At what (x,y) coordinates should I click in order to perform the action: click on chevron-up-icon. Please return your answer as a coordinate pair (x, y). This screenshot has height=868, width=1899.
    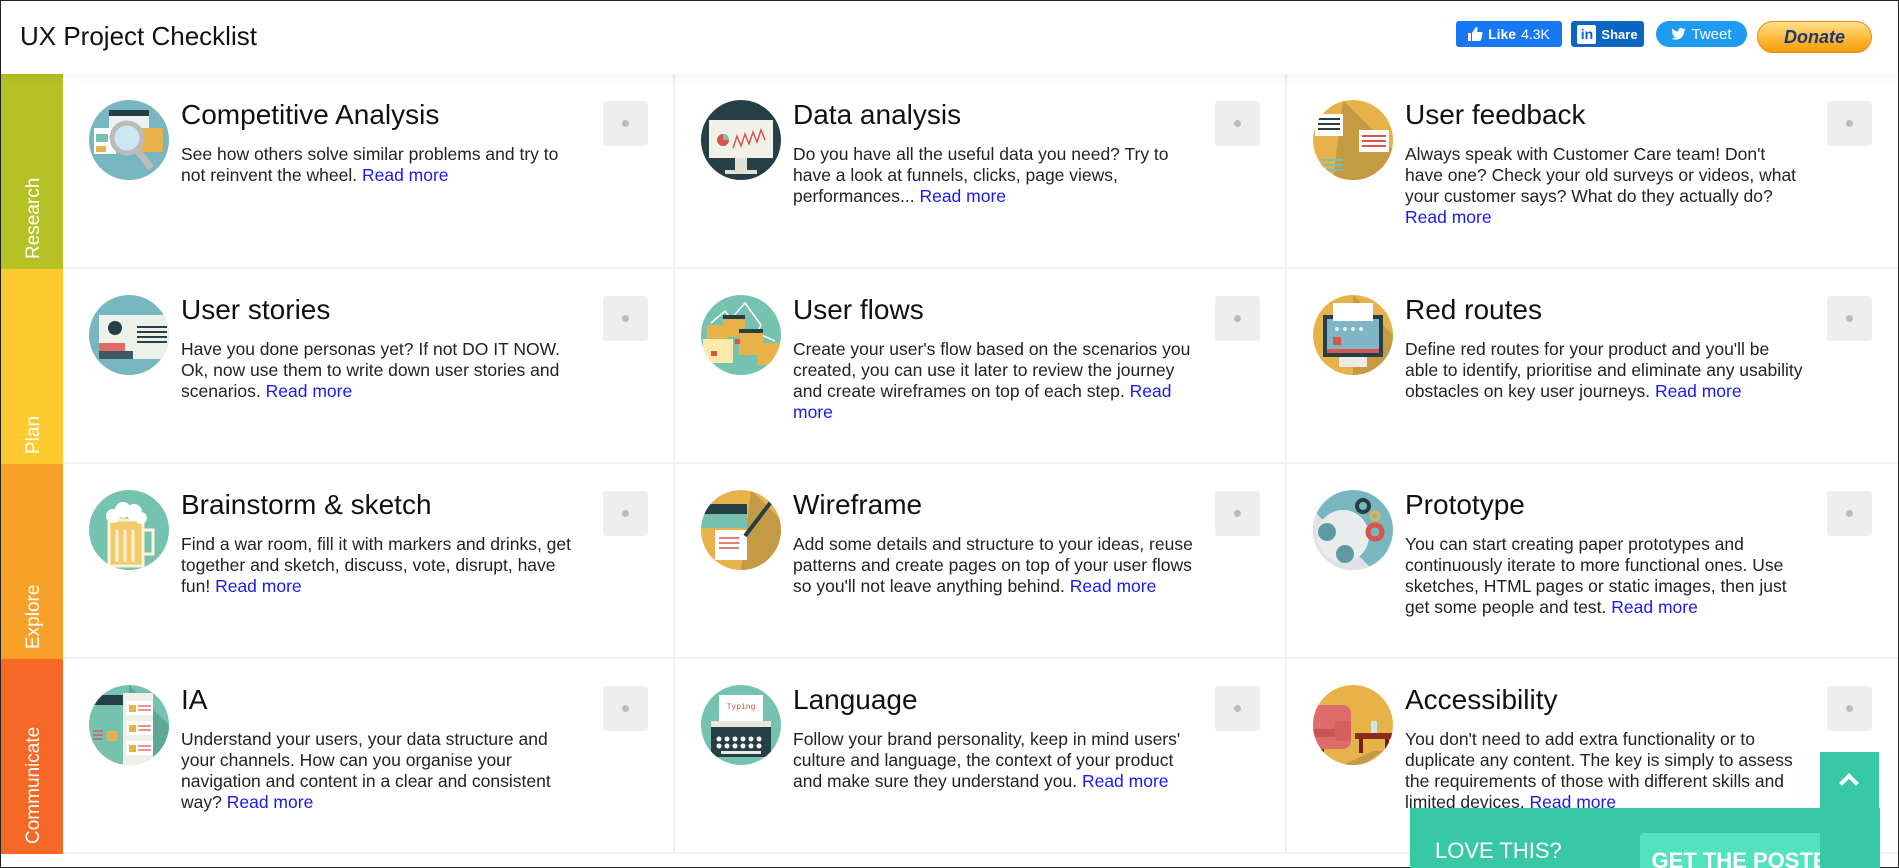
    Looking at the image, I should click on (1849, 783).